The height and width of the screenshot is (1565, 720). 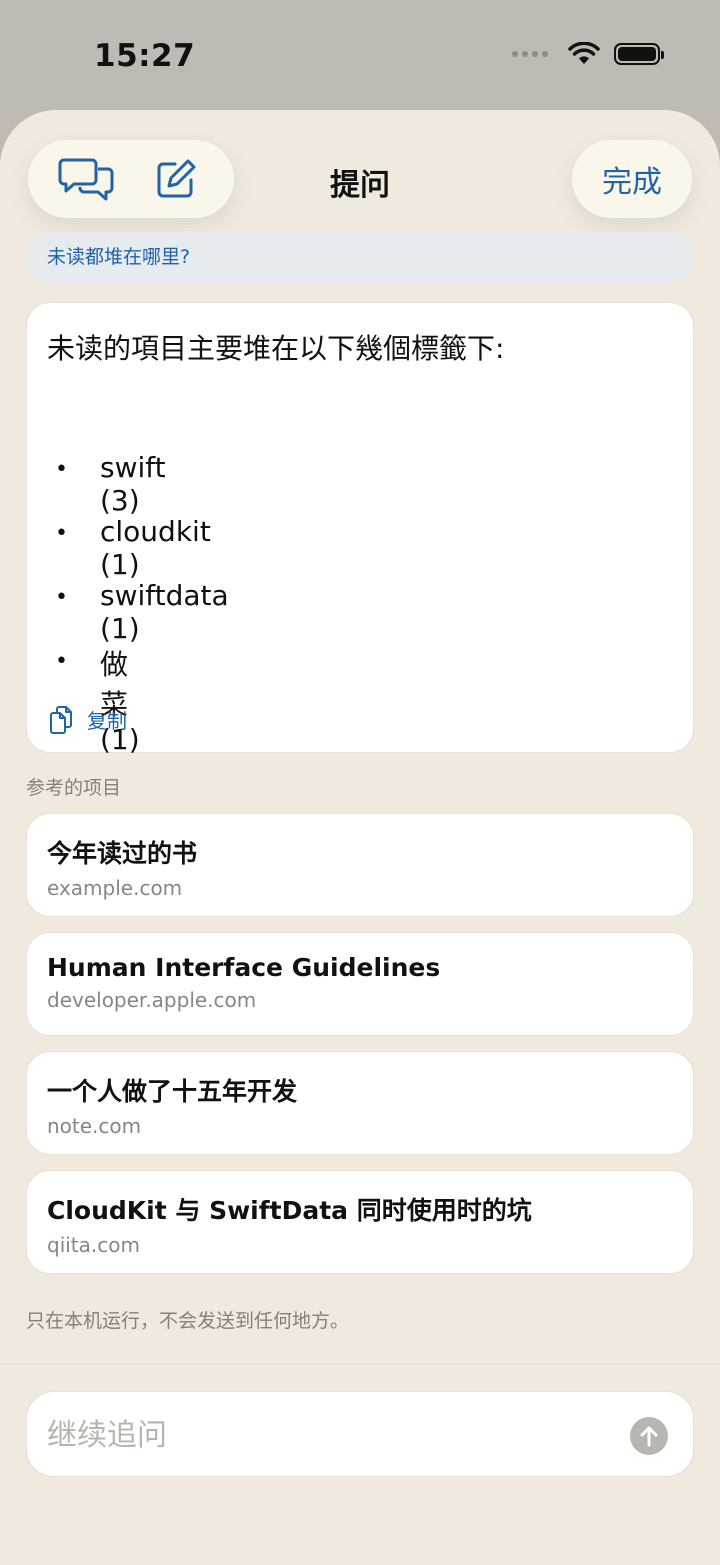 I want to click on list-item-text: 做菜 (1), so click(x=120, y=702).